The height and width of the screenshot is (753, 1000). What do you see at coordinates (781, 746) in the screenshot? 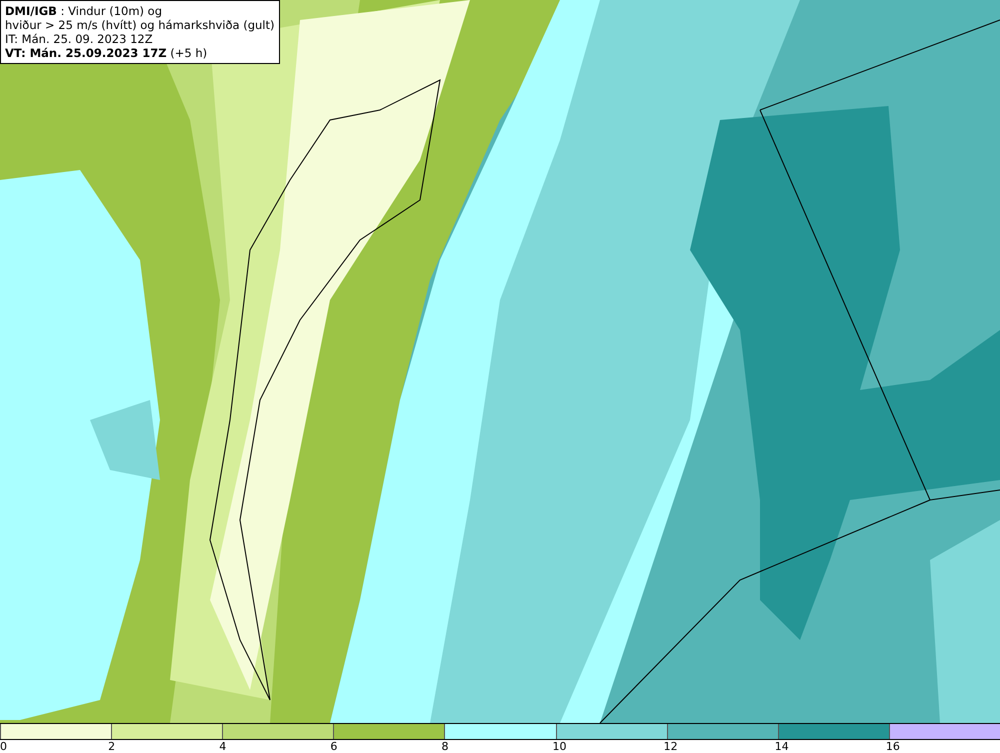
I see `scale-label: 14` at bounding box center [781, 746].